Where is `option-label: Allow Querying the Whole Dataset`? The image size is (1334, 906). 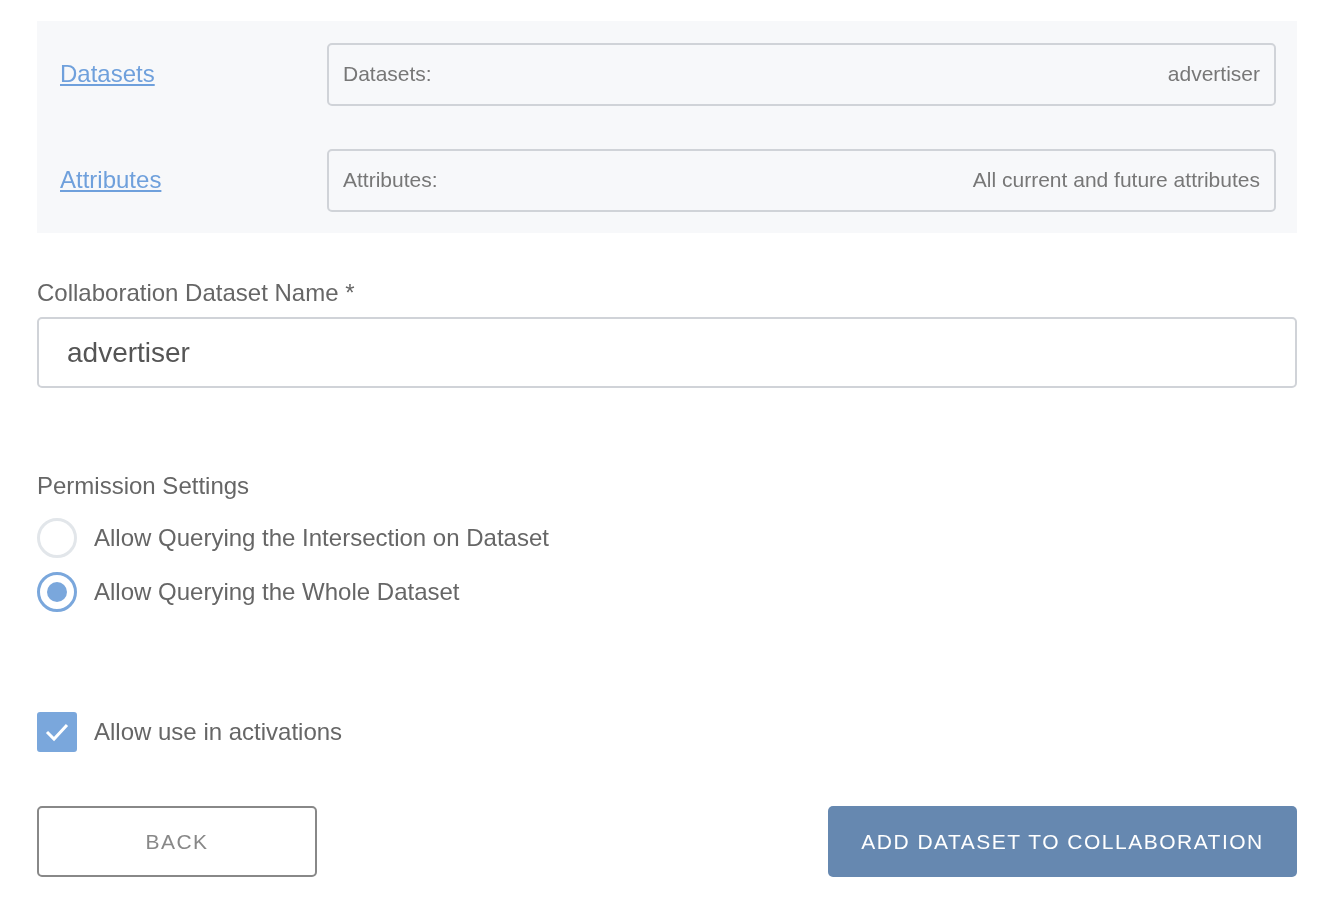 option-label: Allow Querying the Whole Dataset is located at coordinates (277, 592).